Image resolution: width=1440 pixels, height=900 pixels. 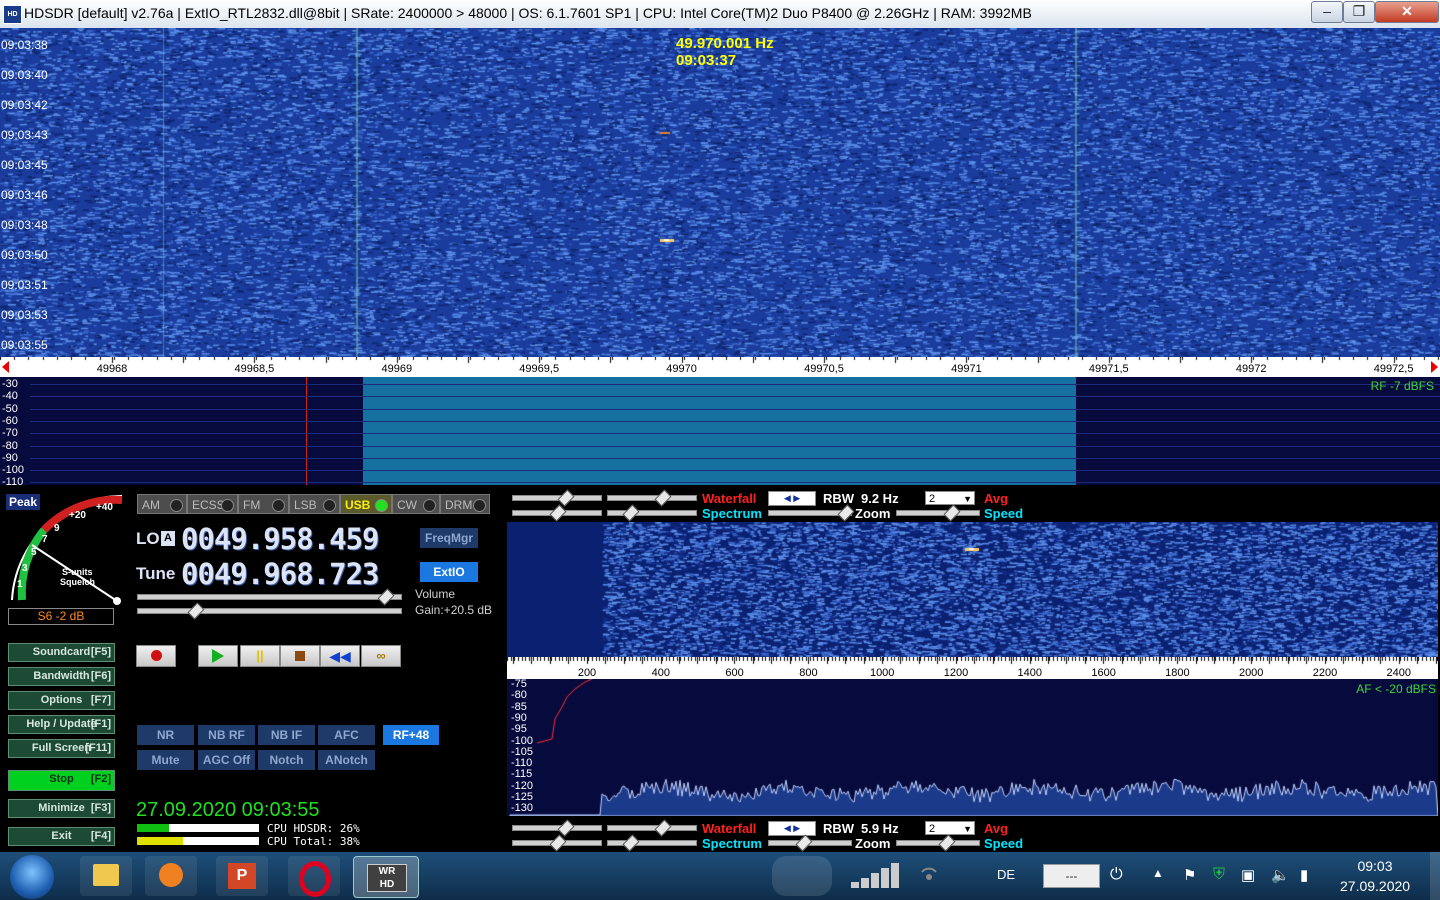 I want to click on mode-button-ecss: ECSS, so click(x=212, y=504).